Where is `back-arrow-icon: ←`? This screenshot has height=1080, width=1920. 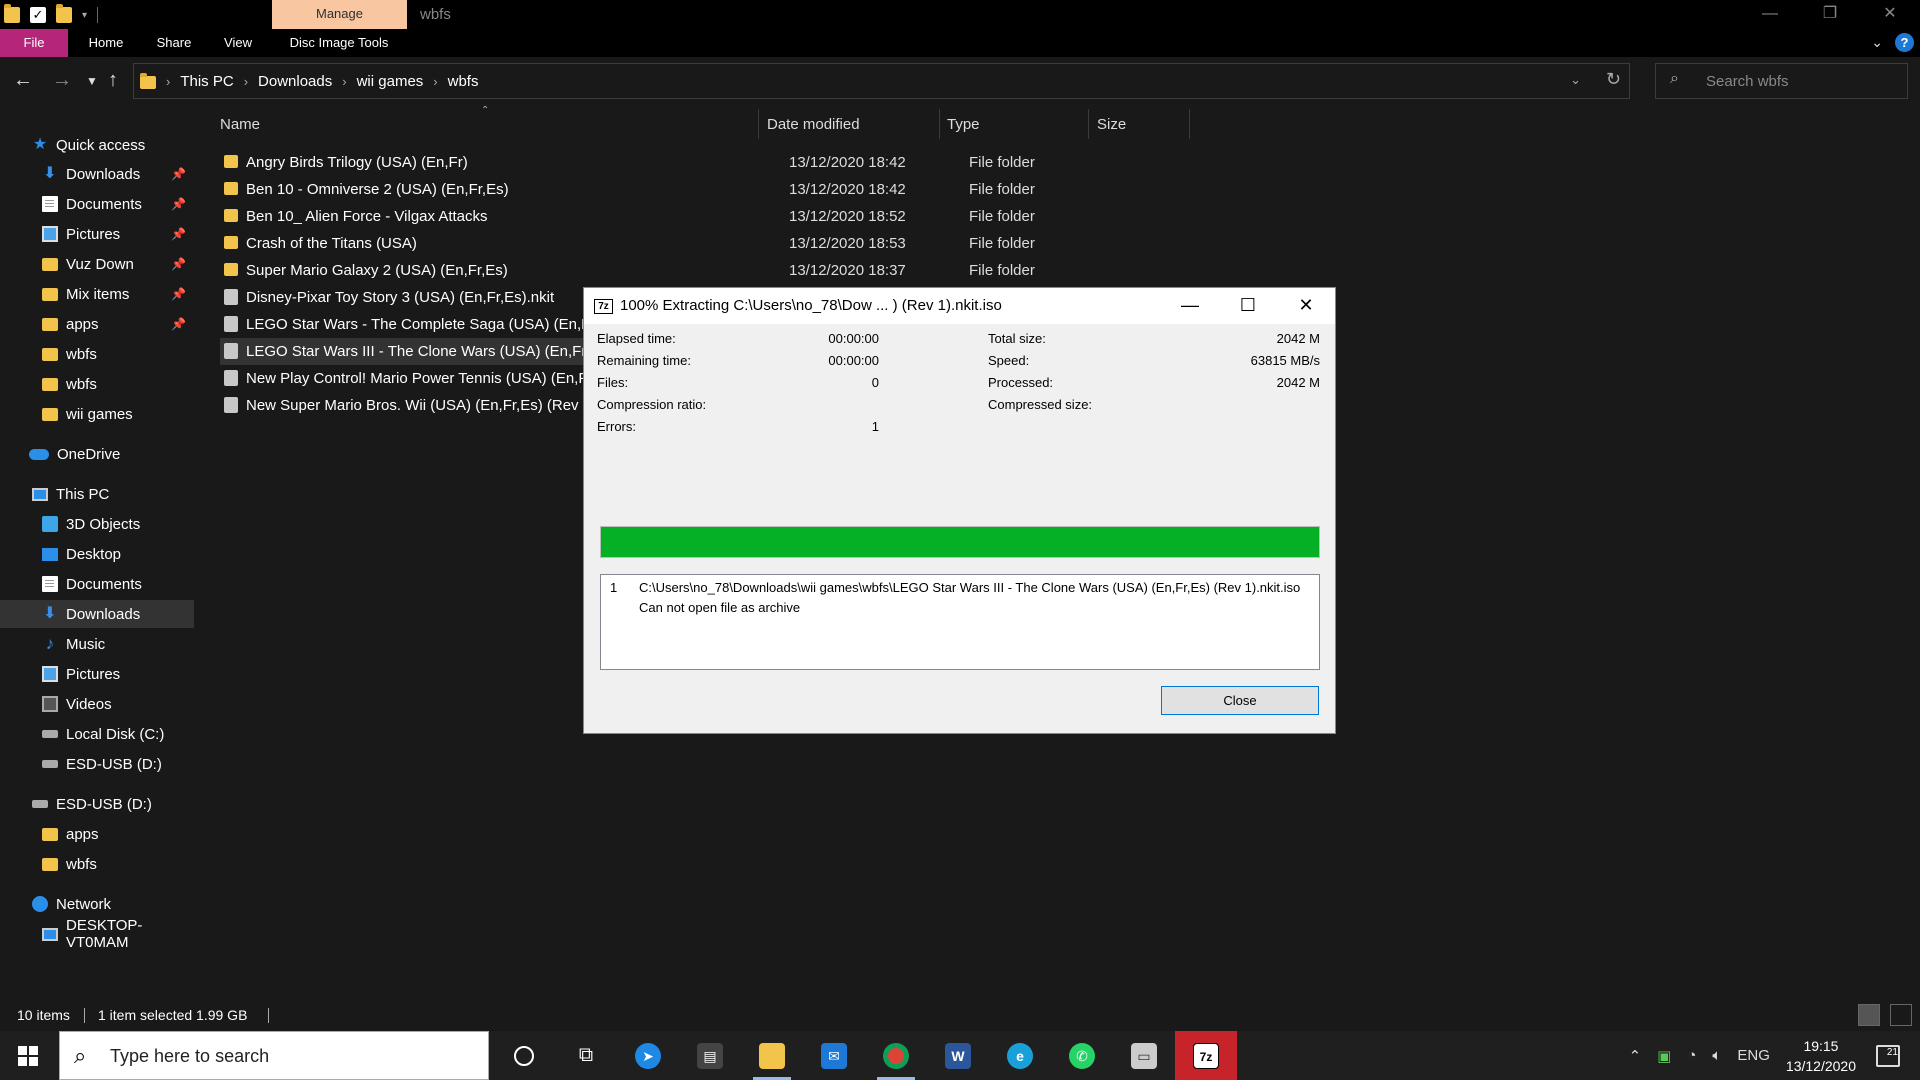 back-arrow-icon: ← is located at coordinates (23, 80).